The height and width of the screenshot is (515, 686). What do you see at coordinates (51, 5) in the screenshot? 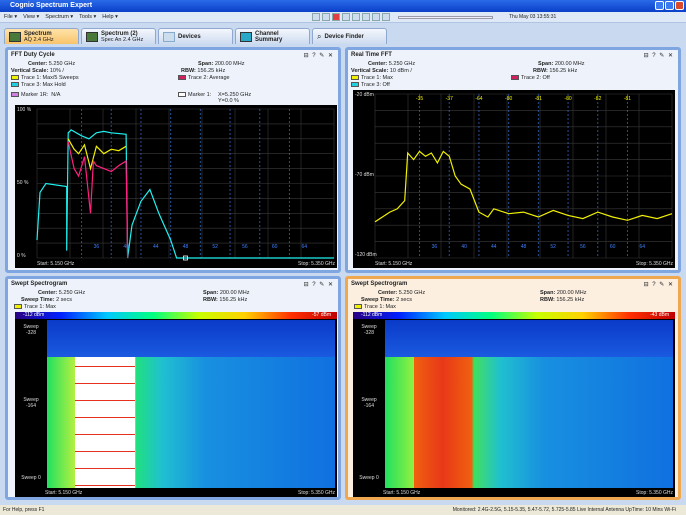
I see `app-title: Cognio Spectrum Expert` at bounding box center [51, 5].